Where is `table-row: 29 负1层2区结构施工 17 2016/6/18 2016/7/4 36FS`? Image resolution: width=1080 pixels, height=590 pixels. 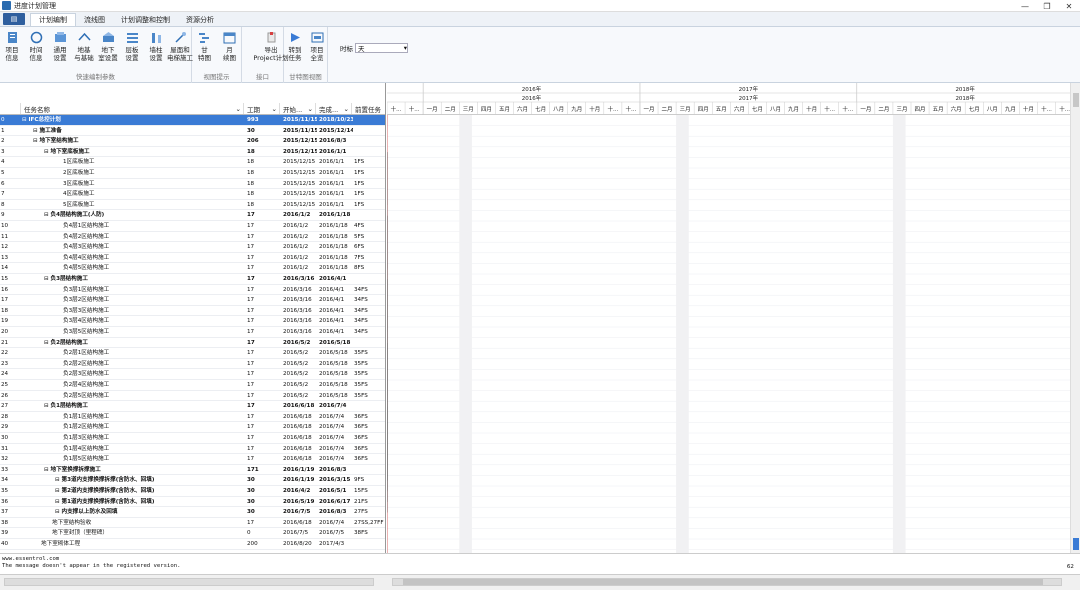
table-row: 29 负1层2区结构施工 17 2016/6/18 2016/7/4 36FS is located at coordinates (192, 427).